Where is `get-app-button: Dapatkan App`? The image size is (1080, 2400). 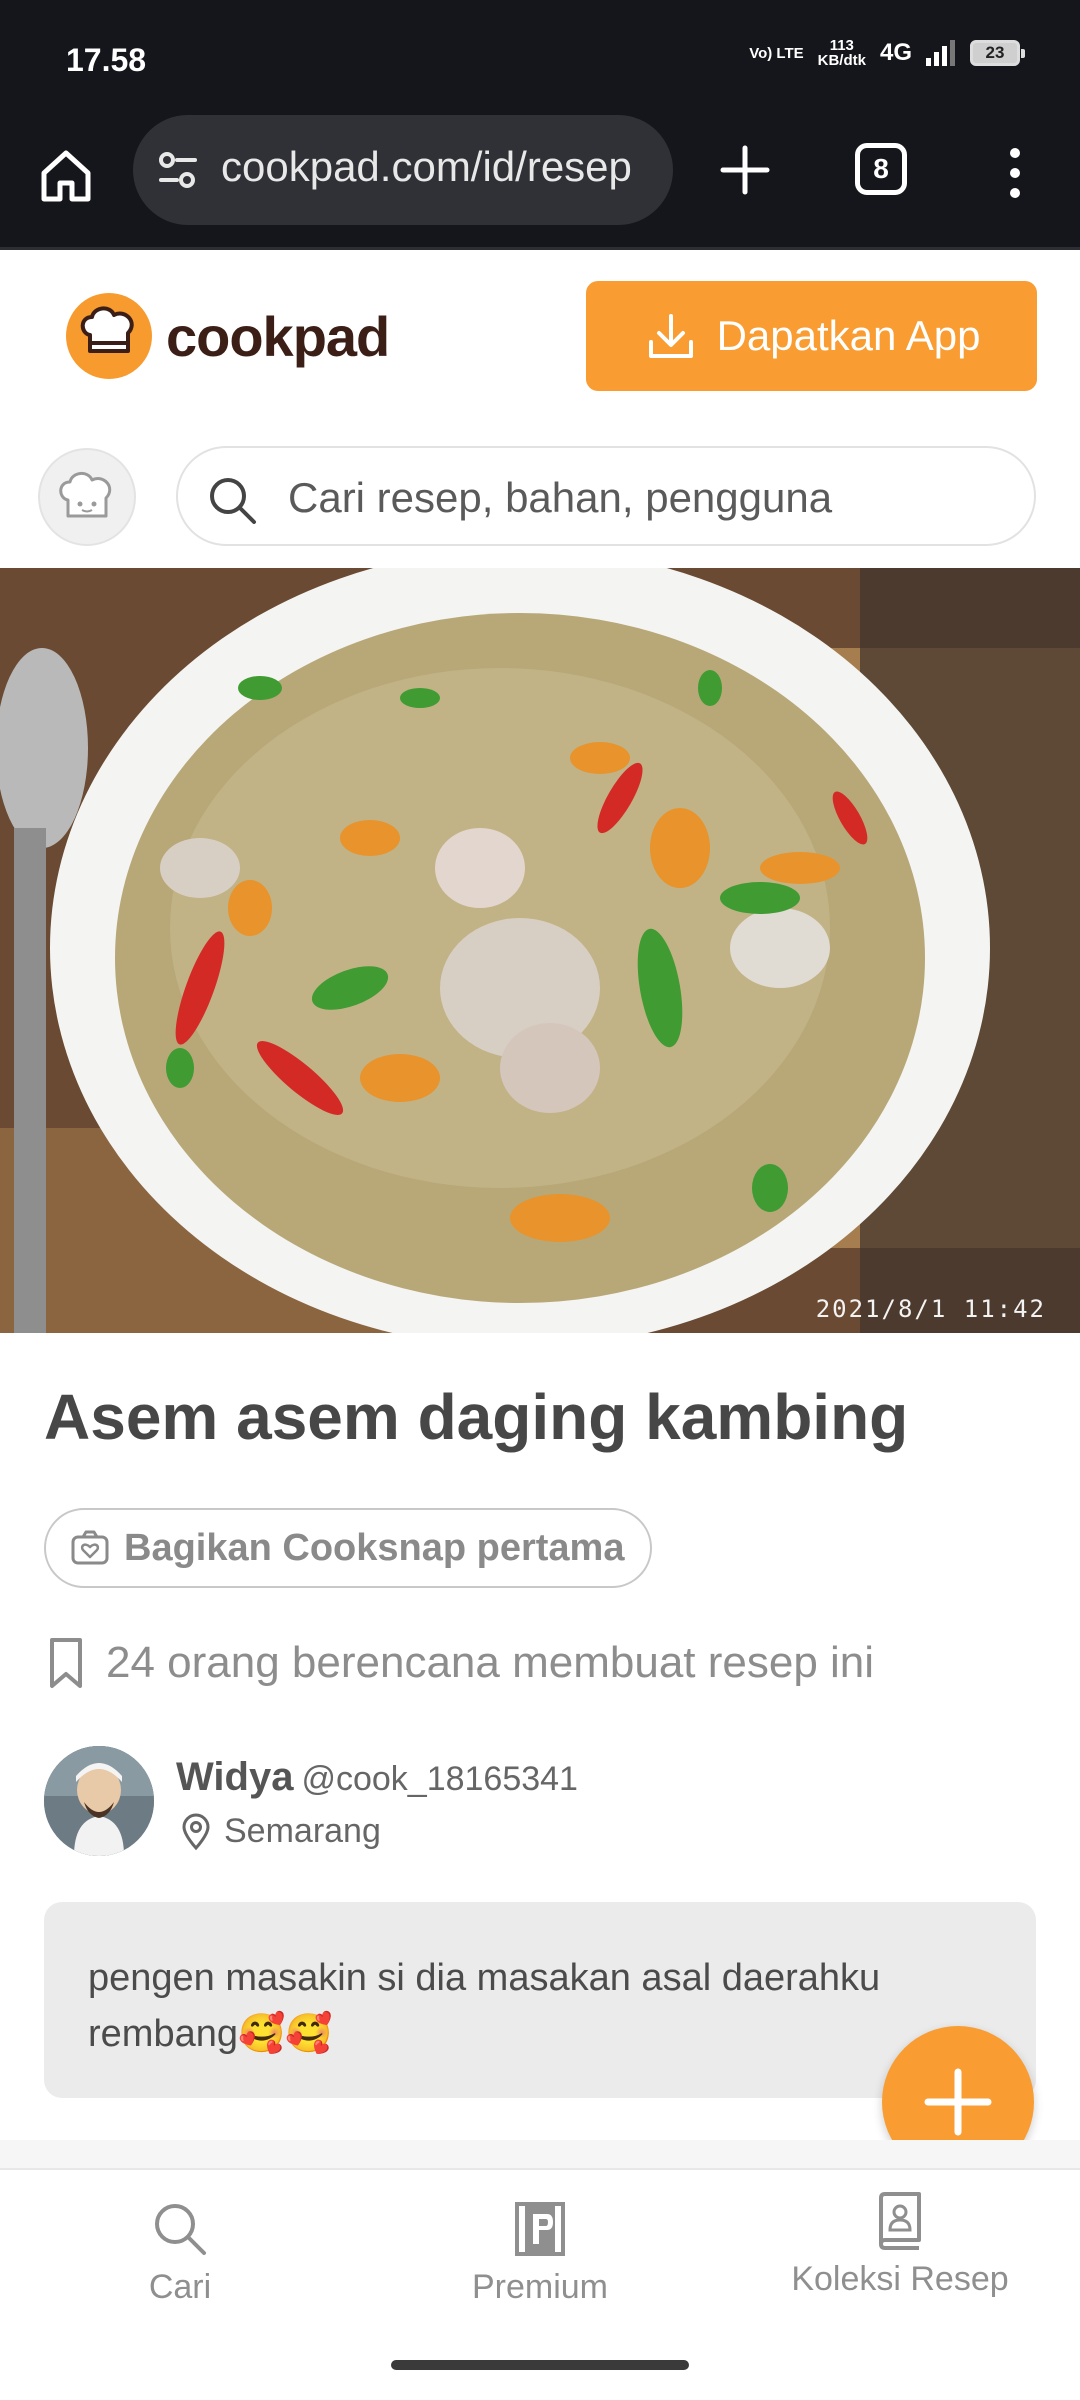
get-app-button: Dapatkan App is located at coordinates (811, 336).